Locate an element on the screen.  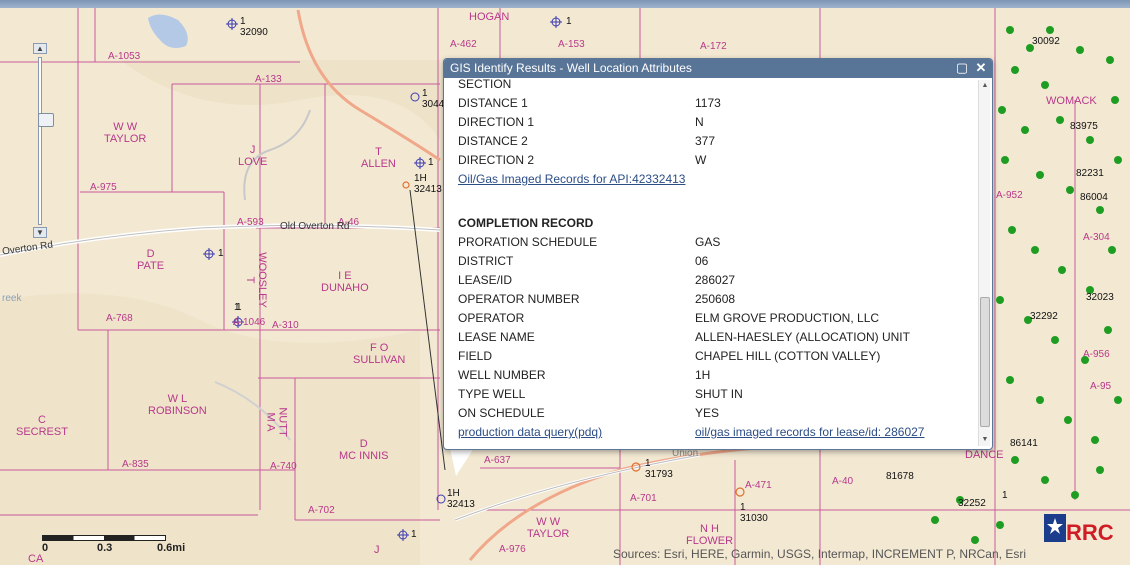
rrc-logo: RRC is located at coordinates (1080, 529).